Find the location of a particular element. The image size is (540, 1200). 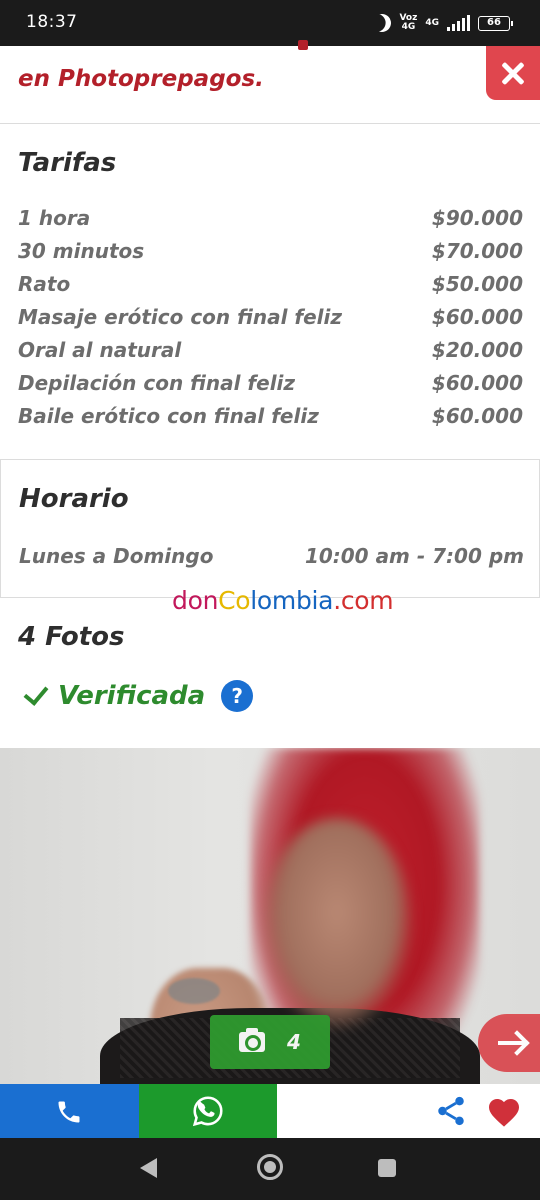

verified-badge: Verificada ? is located at coordinates (136, 696).